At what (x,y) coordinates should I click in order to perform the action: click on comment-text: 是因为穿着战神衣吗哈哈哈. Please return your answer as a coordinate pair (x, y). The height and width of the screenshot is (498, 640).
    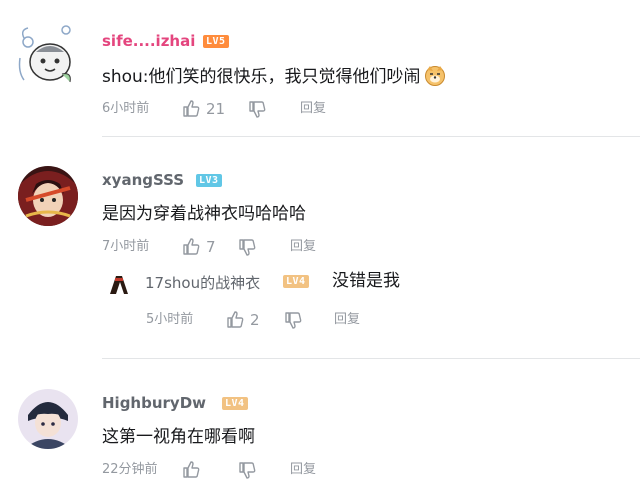
    Looking at the image, I should click on (204, 214).